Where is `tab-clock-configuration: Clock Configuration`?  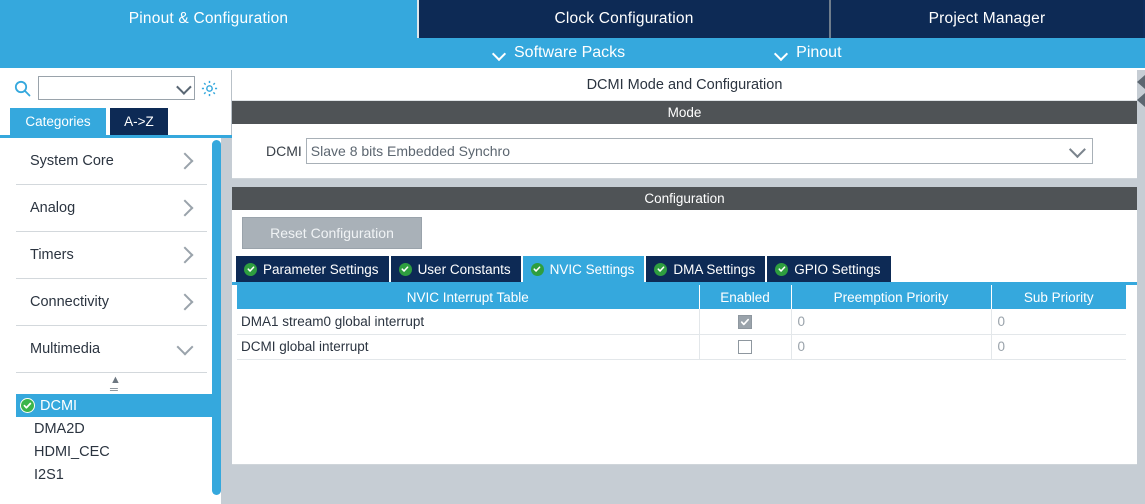
tab-clock-configuration: Clock Configuration is located at coordinates (625, 19).